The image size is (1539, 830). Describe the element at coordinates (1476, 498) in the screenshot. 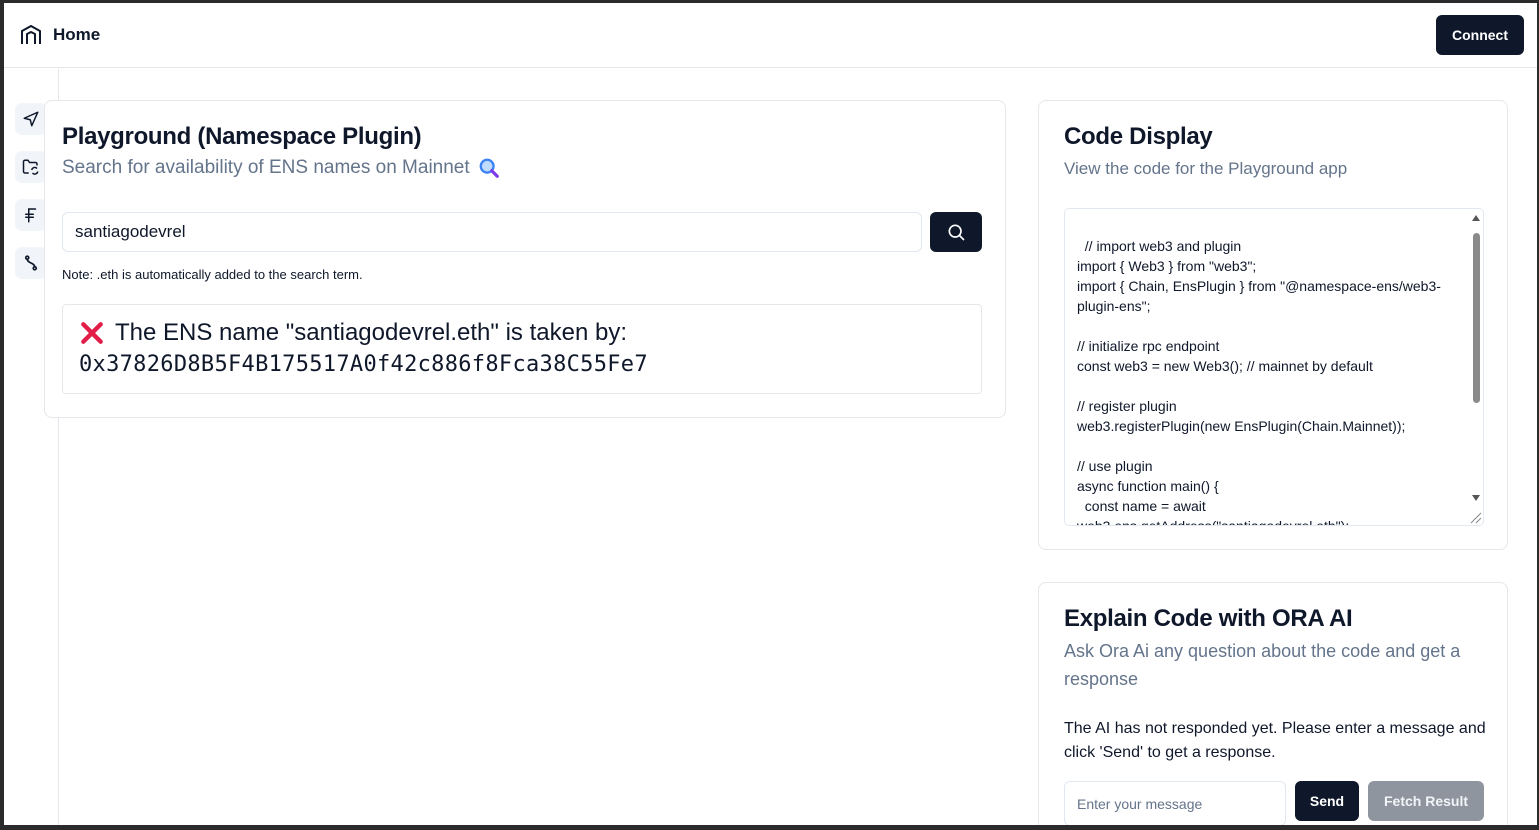

I see `scroll-down-arrow-icon` at that location.